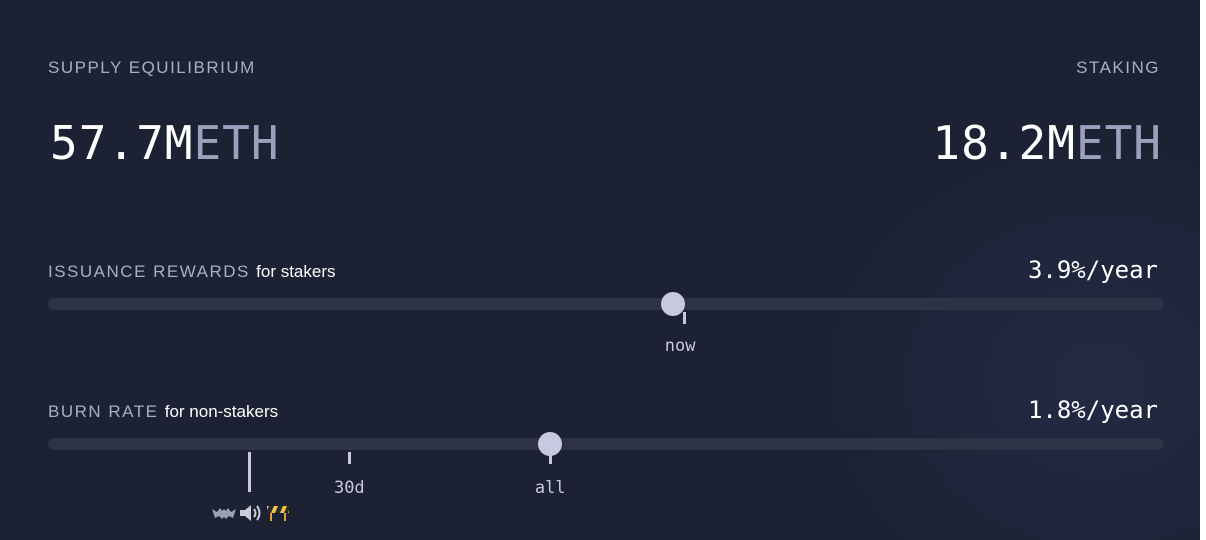 Image resolution: width=1206 pixels, height=540 pixels. What do you see at coordinates (551, 458) in the screenshot?
I see `burn-tick-all` at bounding box center [551, 458].